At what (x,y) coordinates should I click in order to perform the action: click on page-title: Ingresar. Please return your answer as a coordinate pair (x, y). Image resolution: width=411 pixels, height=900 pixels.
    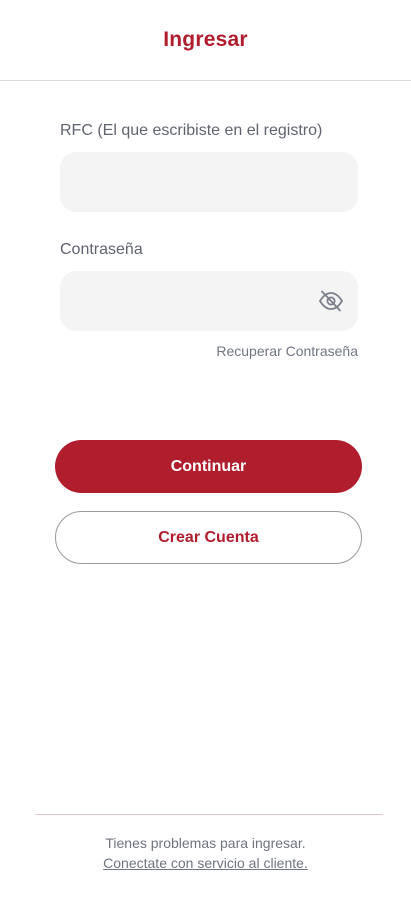
    Looking at the image, I should click on (205, 39).